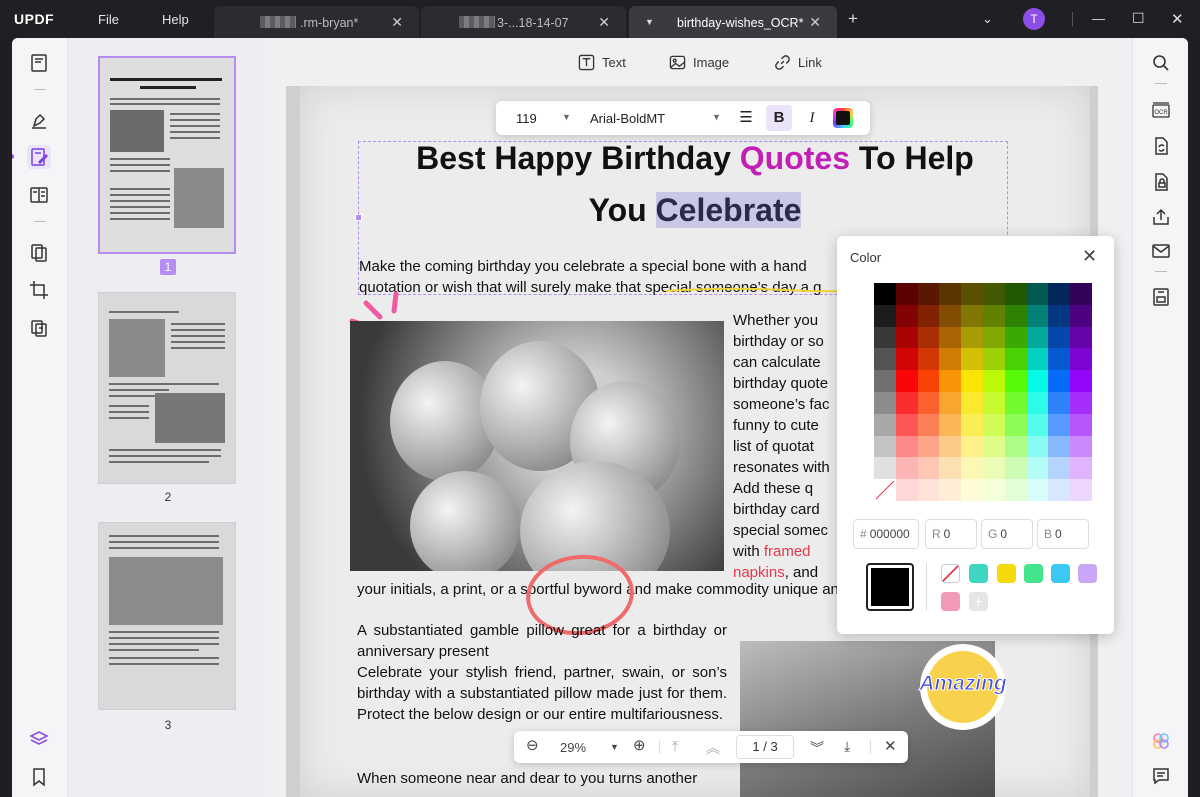  What do you see at coordinates (885, 490) in the screenshot?
I see `no-color-cell` at bounding box center [885, 490].